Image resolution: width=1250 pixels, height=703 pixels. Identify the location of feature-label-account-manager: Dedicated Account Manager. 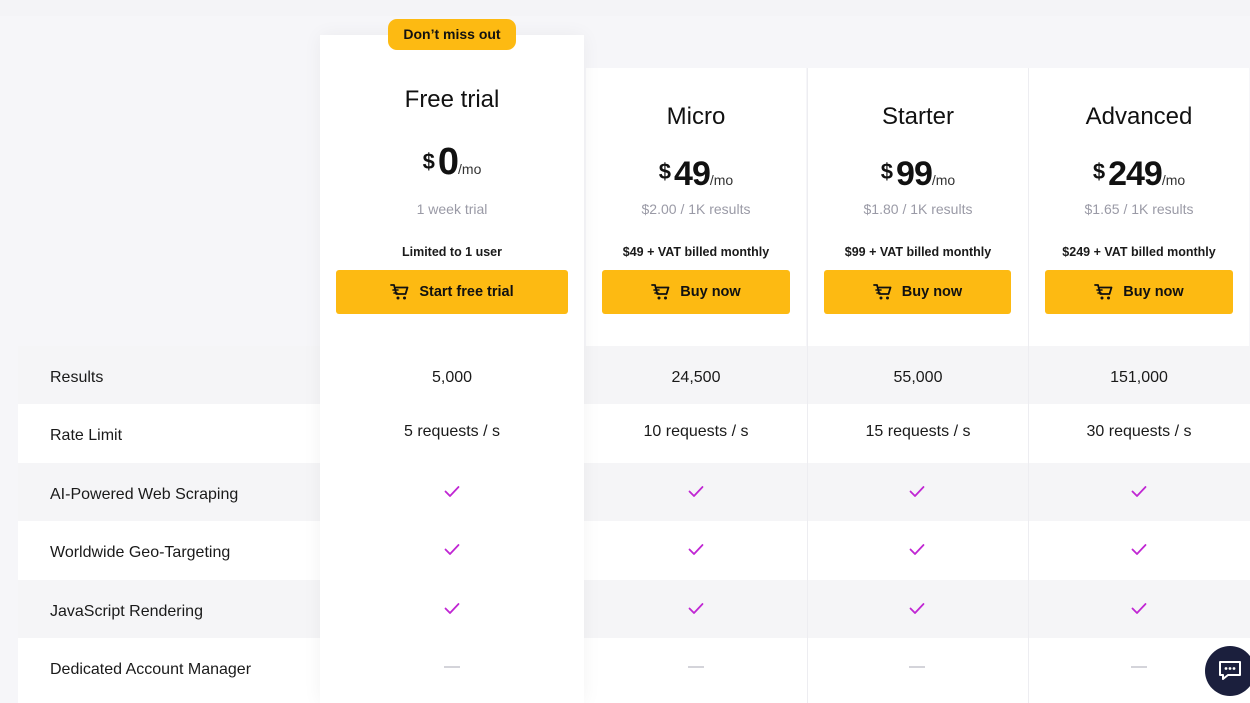
(151, 669).